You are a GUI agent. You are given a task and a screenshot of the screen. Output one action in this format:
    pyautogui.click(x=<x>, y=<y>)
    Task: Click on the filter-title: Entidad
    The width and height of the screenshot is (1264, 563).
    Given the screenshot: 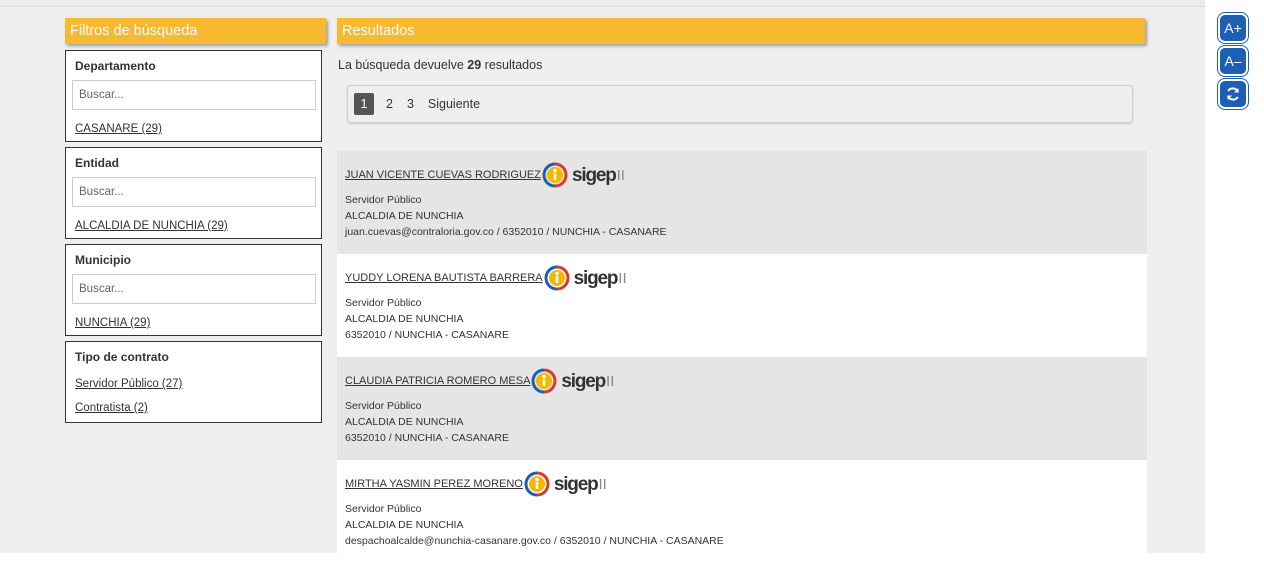 What is the action you would take?
    pyautogui.click(x=97, y=163)
    